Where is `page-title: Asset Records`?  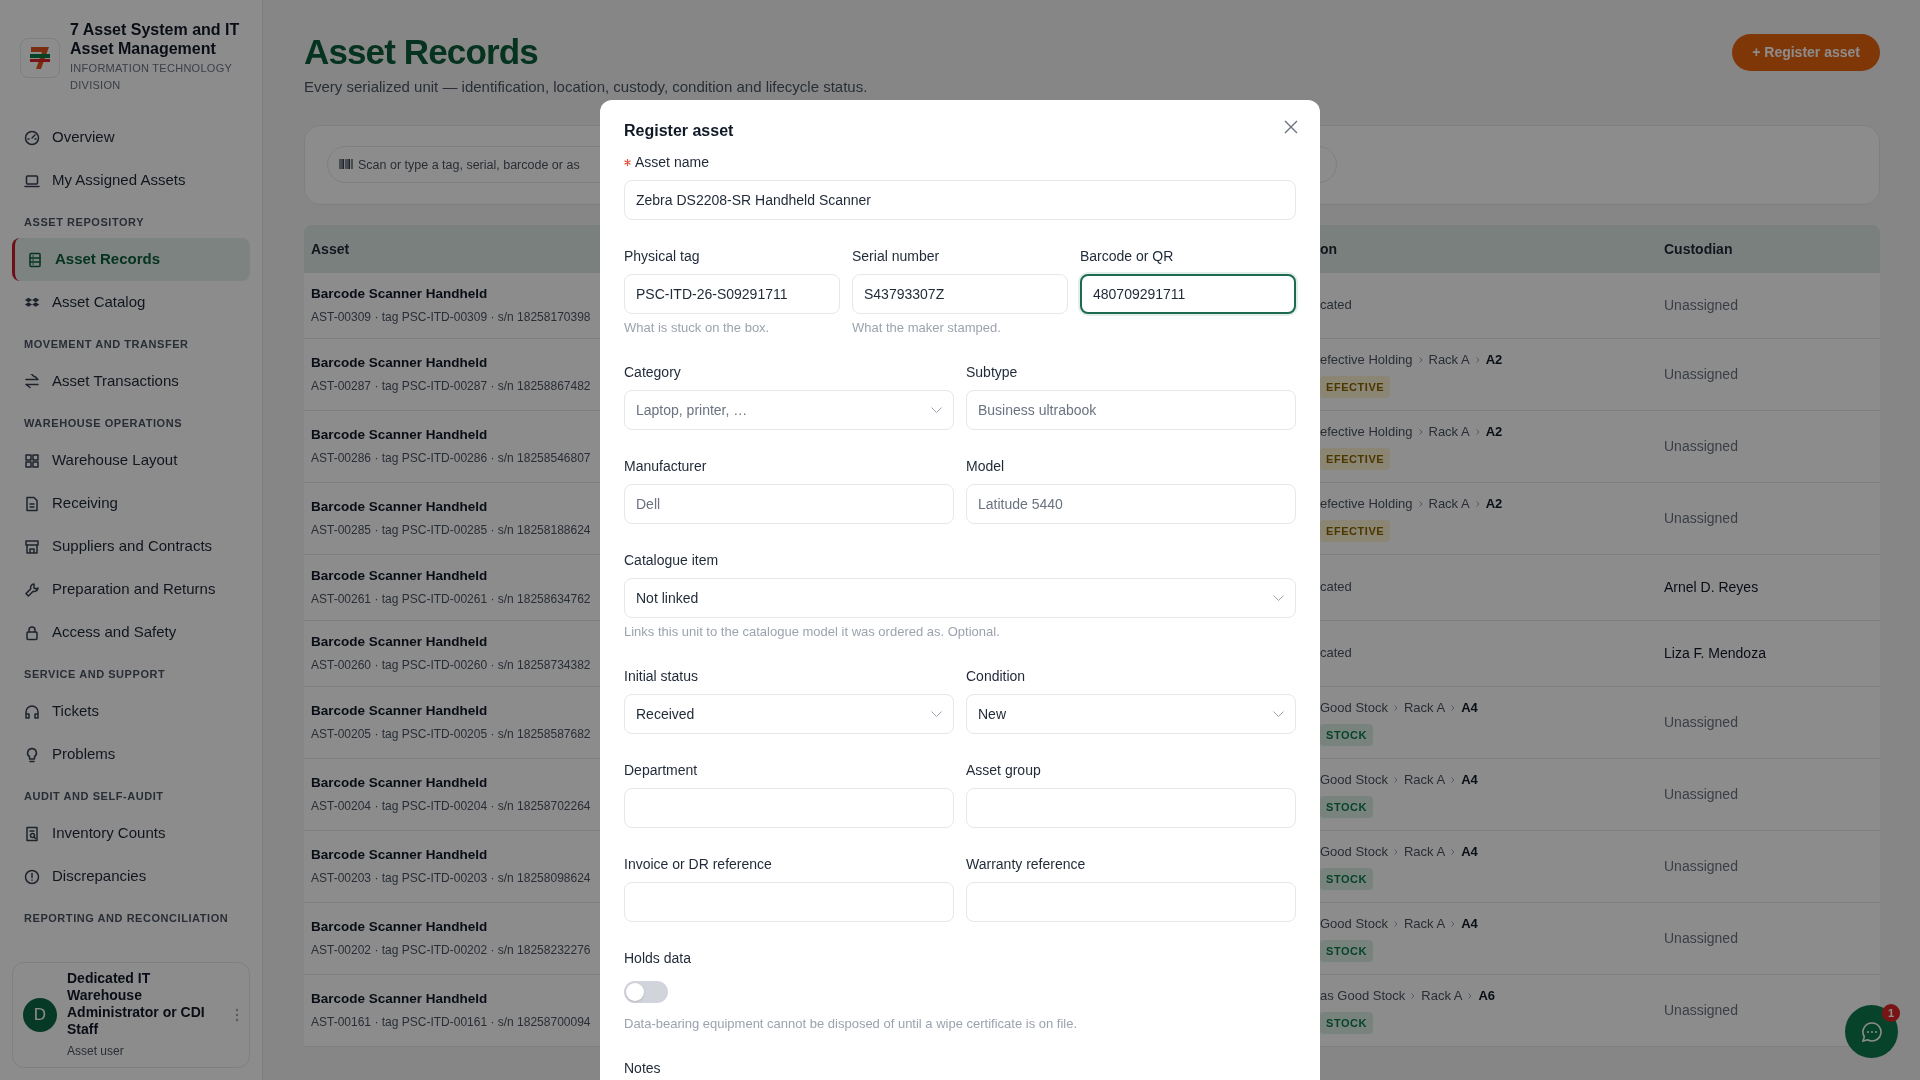 page-title: Asset Records is located at coordinates (421, 52).